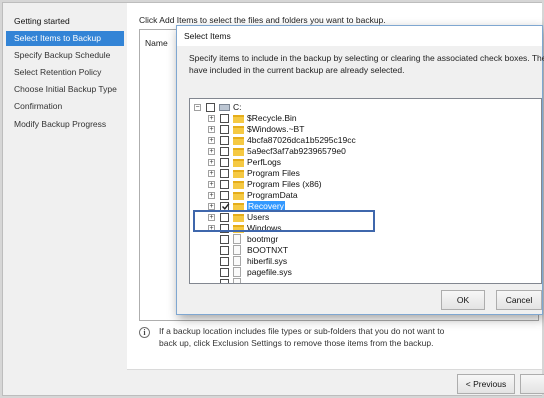 The width and height of the screenshot is (544, 398). Describe the element at coordinates (65, 124) in the screenshot. I see `nav-item-6: Modify Backup Progress` at that location.